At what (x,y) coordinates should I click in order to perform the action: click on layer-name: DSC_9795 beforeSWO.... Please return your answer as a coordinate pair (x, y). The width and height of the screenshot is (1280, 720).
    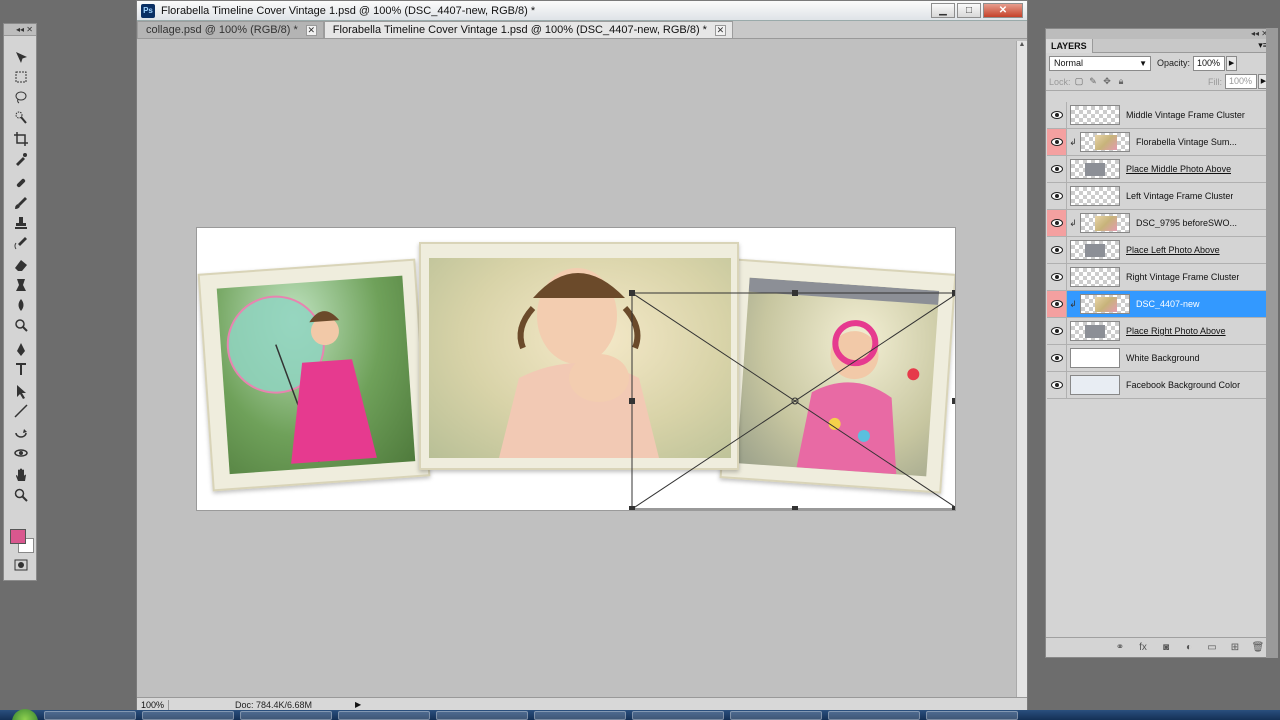
    Looking at the image, I should click on (1186, 223).